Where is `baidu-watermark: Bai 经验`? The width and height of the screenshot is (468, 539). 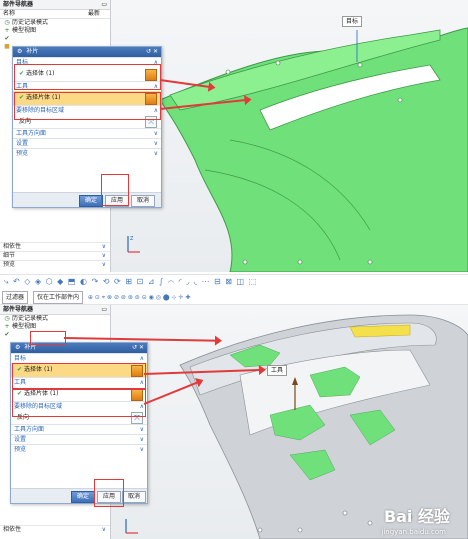
baidu-watermark: Bai 经验 is located at coordinates (416, 516).